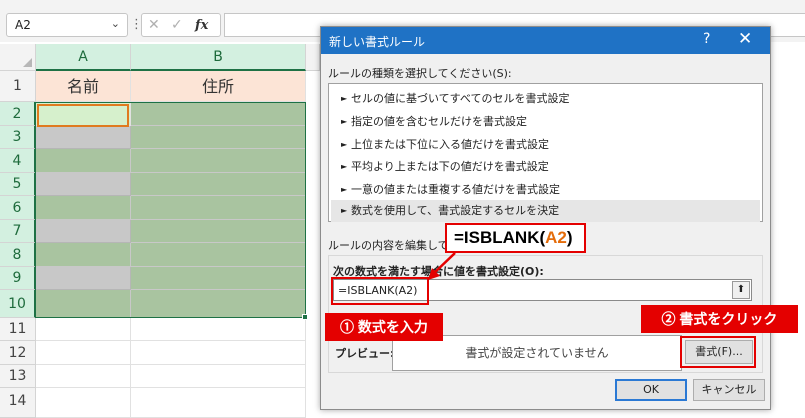 This screenshot has width=805, height=418. Describe the element at coordinates (651, 390) in the screenshot. I see `ok-button: OK` at that location.